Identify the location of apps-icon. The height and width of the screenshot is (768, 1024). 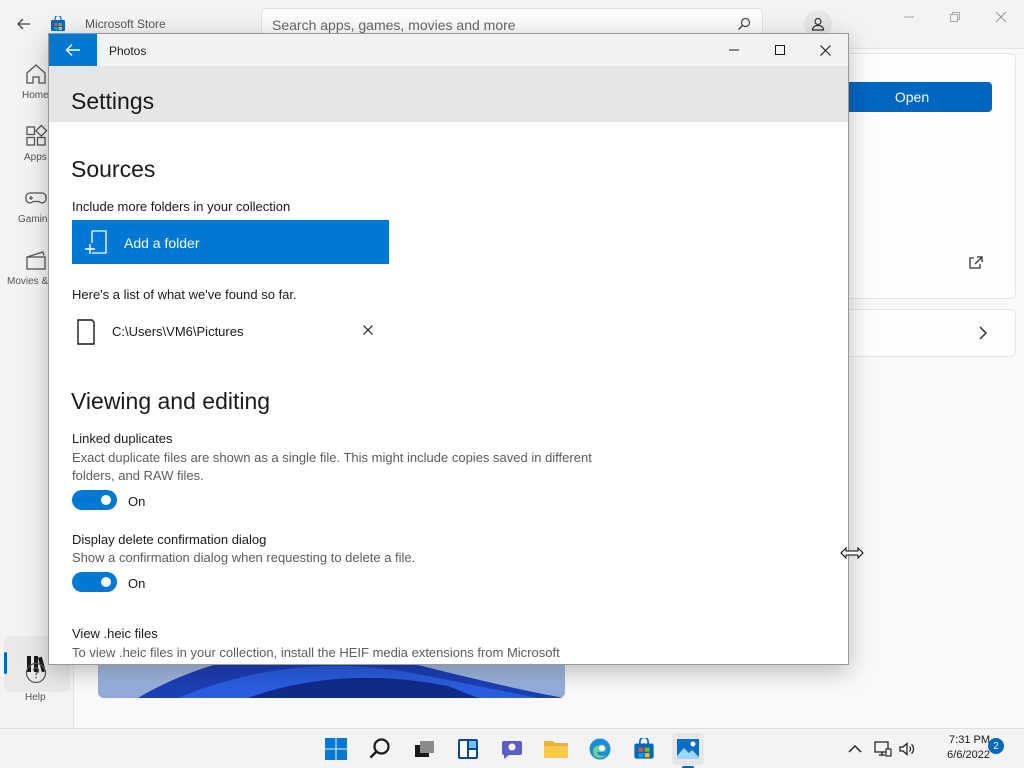
(37, 135).